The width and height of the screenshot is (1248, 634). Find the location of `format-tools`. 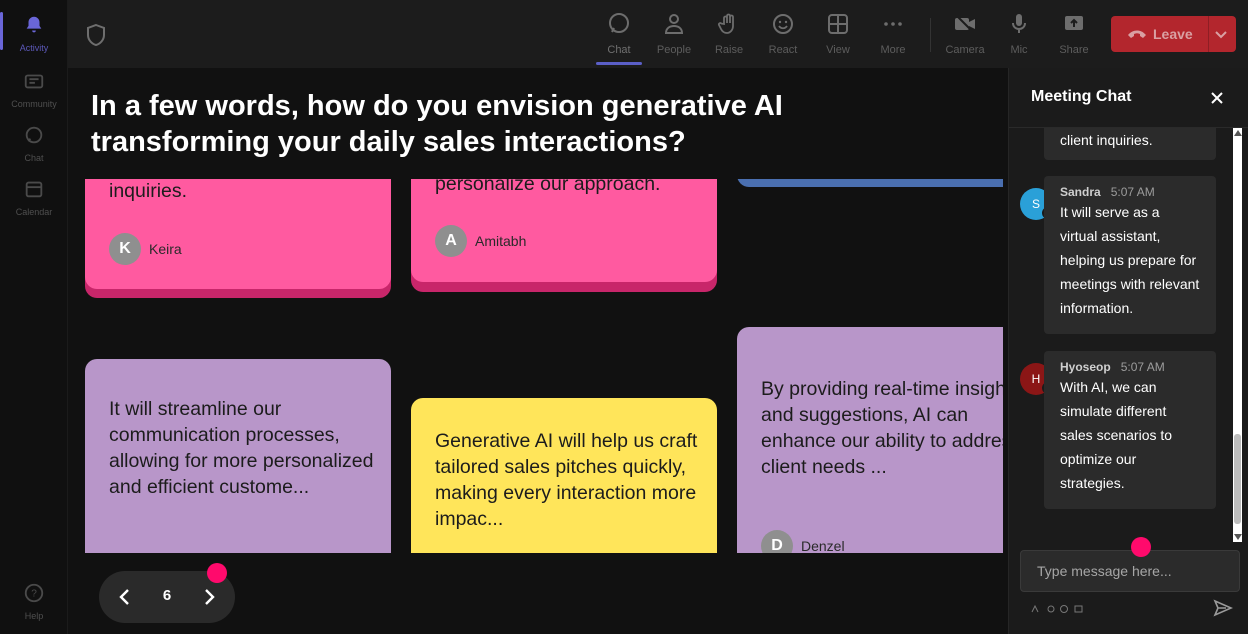

format-tools is located at coordinates (1059, 610).